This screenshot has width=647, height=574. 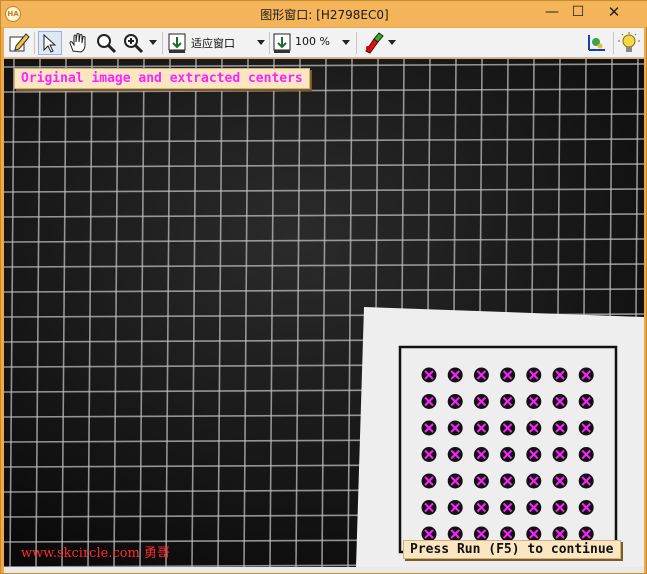 I want to click on maximize-button: ☐, so click(x=578, y=13).